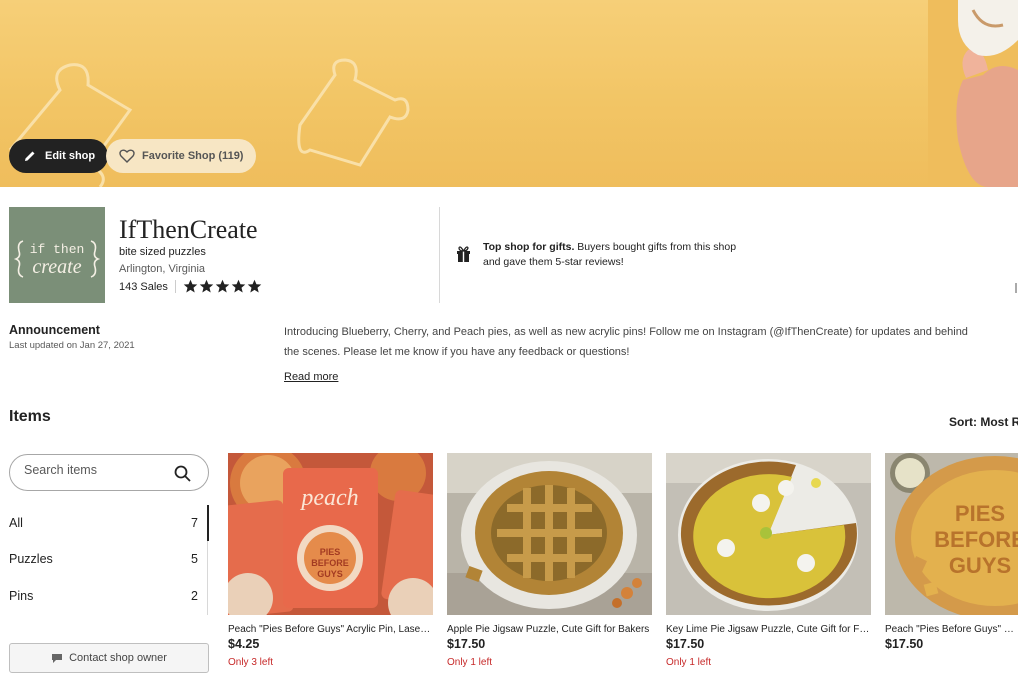 The height and width of the screenshot is (679, 1018). What do you see at coordinates (16, 523) in the screenshot?
I see `category-label: All` at bounding box center [16, 523].